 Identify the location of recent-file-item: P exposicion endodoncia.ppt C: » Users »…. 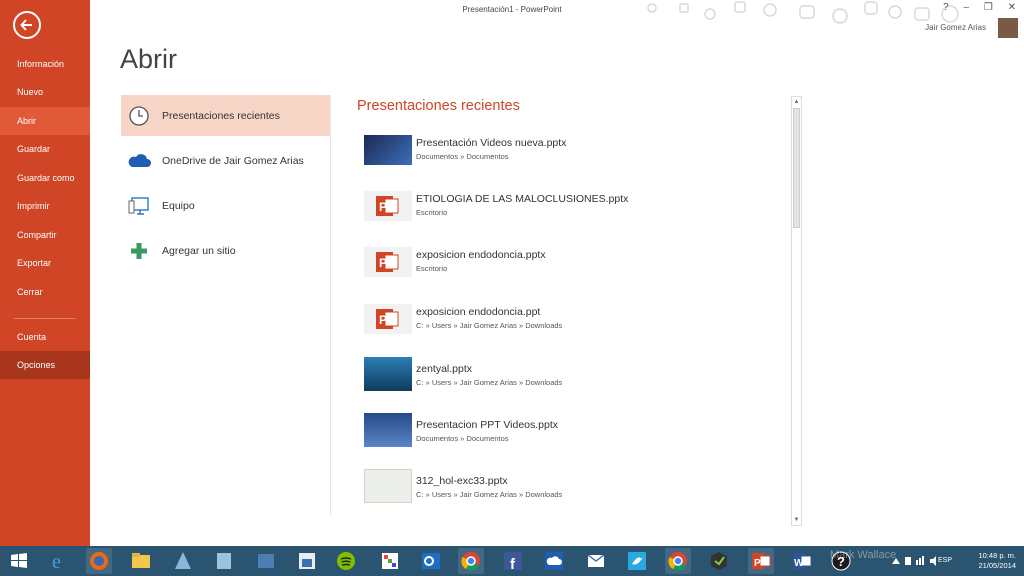
(572, 328).